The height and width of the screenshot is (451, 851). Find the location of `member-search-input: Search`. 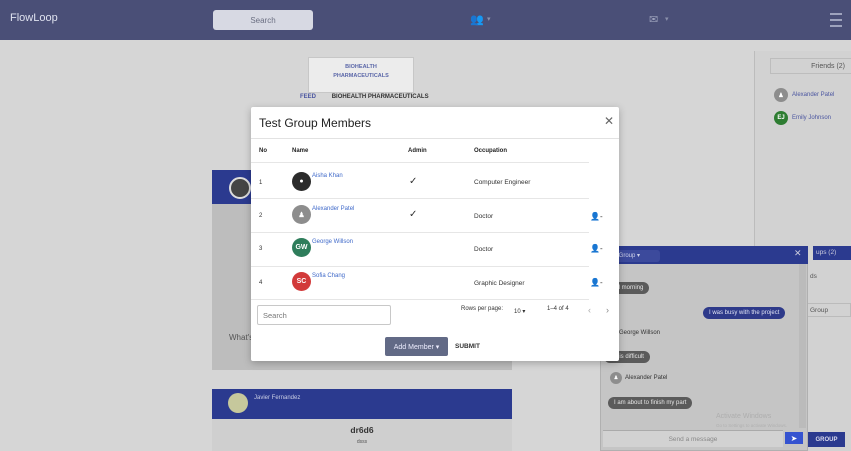

member-search-input: Search is located at coordinates (324, 315).